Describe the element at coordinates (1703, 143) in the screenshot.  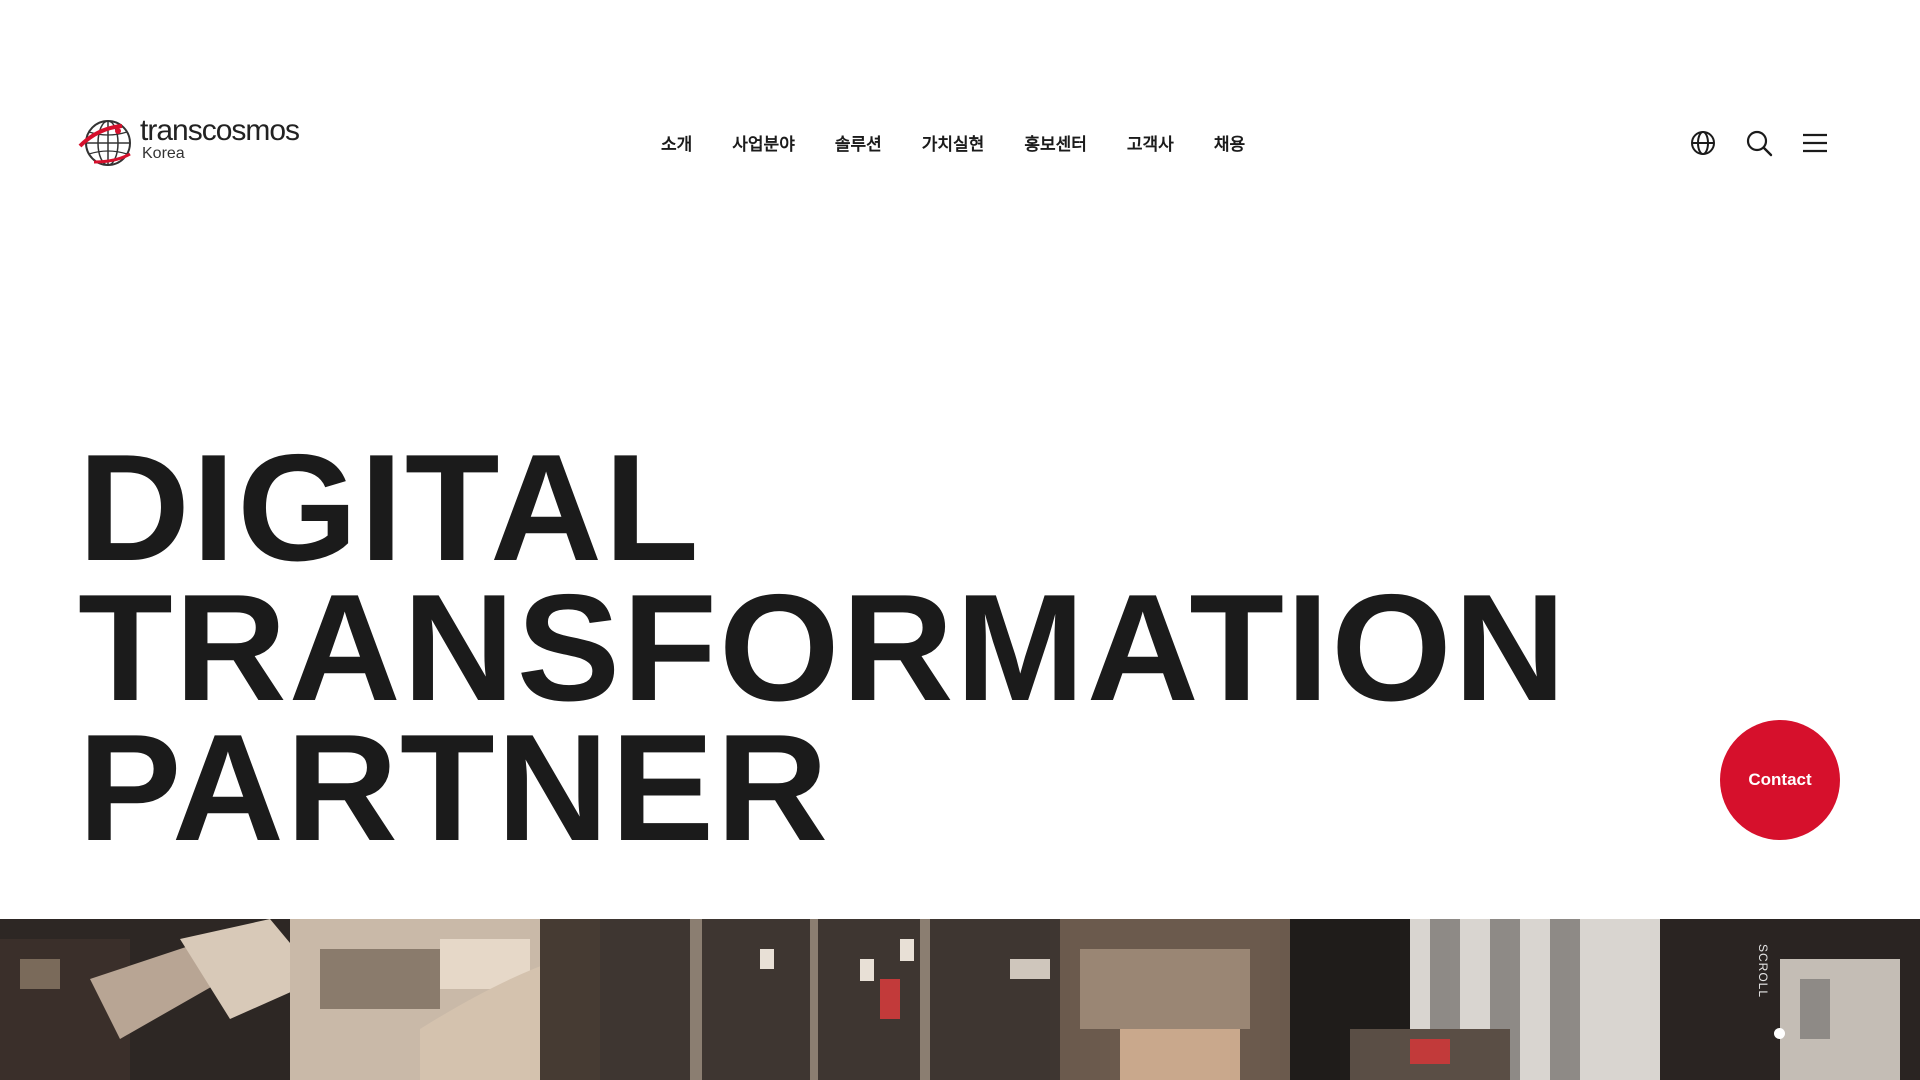
I see `globe-icon` at that location.